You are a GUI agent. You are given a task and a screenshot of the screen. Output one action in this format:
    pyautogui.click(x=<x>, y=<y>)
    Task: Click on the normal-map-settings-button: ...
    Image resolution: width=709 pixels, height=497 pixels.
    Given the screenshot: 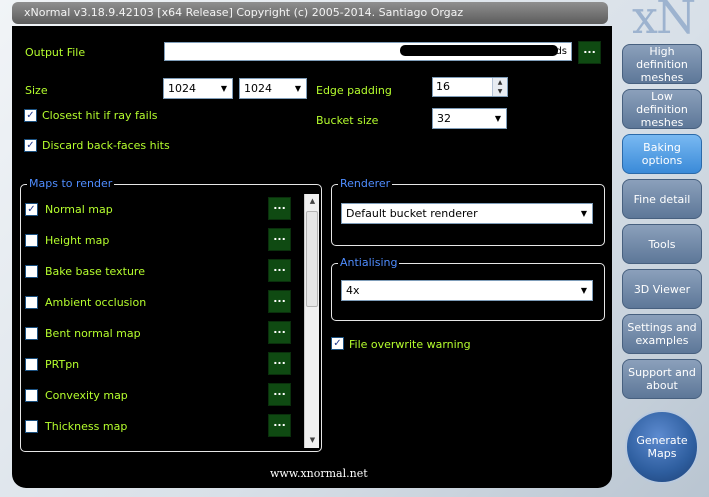 What is the action you would take?
    pyautogui.click(x=279, y=208)
    